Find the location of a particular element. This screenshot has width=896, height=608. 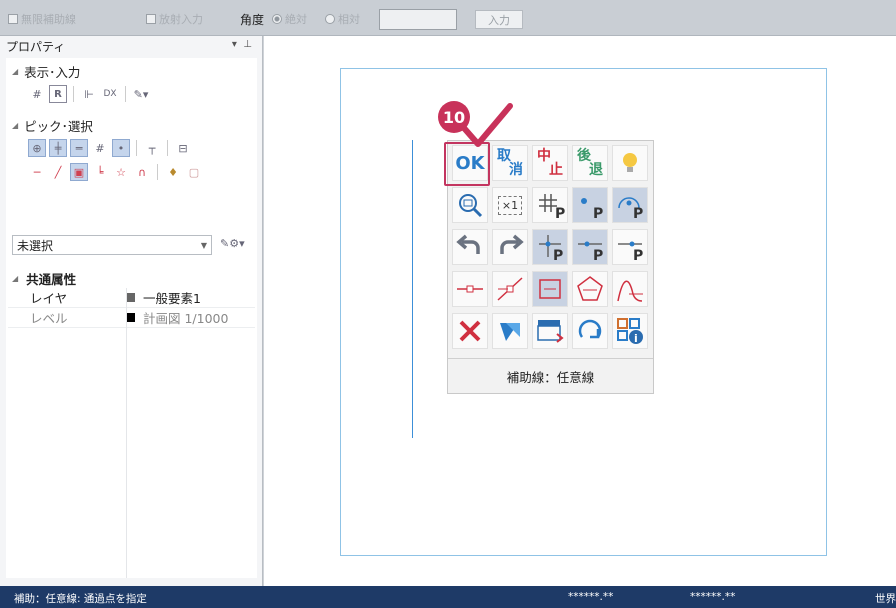

endpoint-pick-icon: P is located at coordinates (630, 251).